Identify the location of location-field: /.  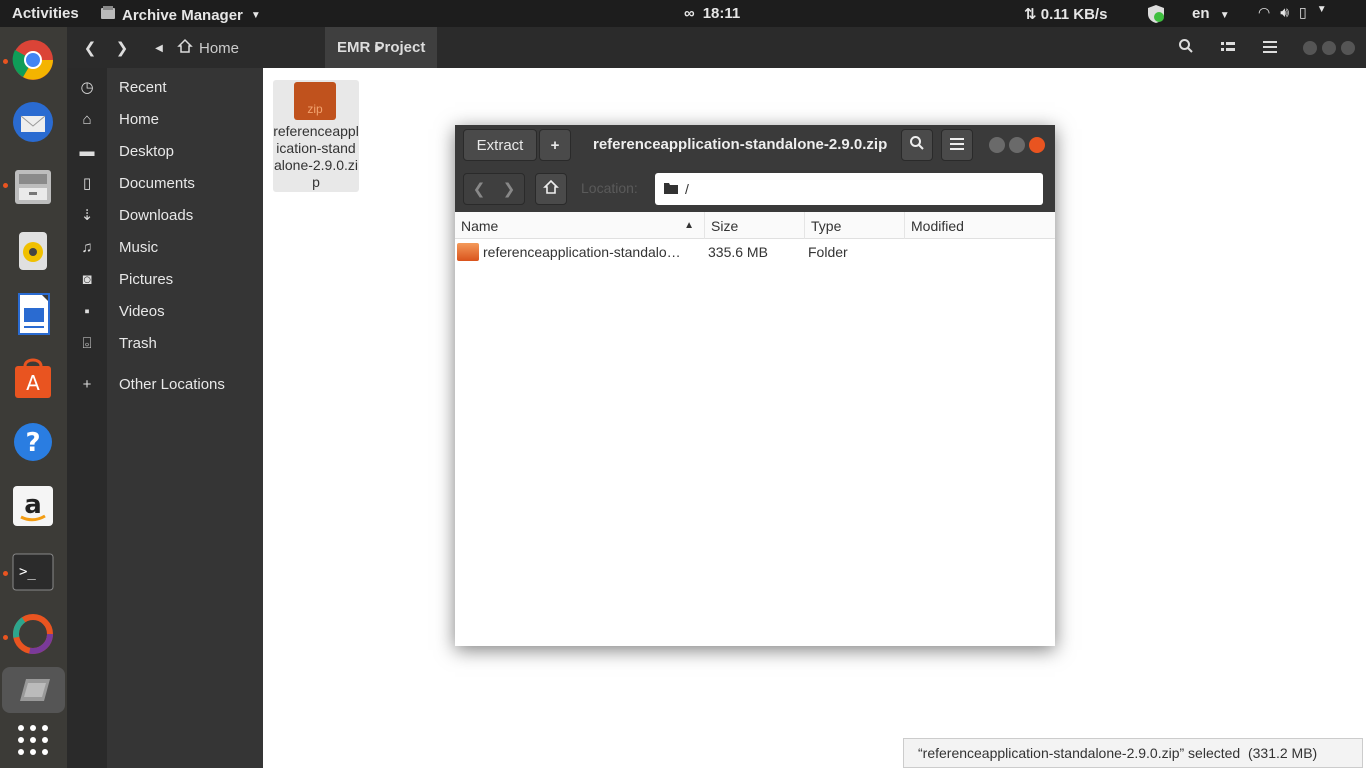
(849, 189).